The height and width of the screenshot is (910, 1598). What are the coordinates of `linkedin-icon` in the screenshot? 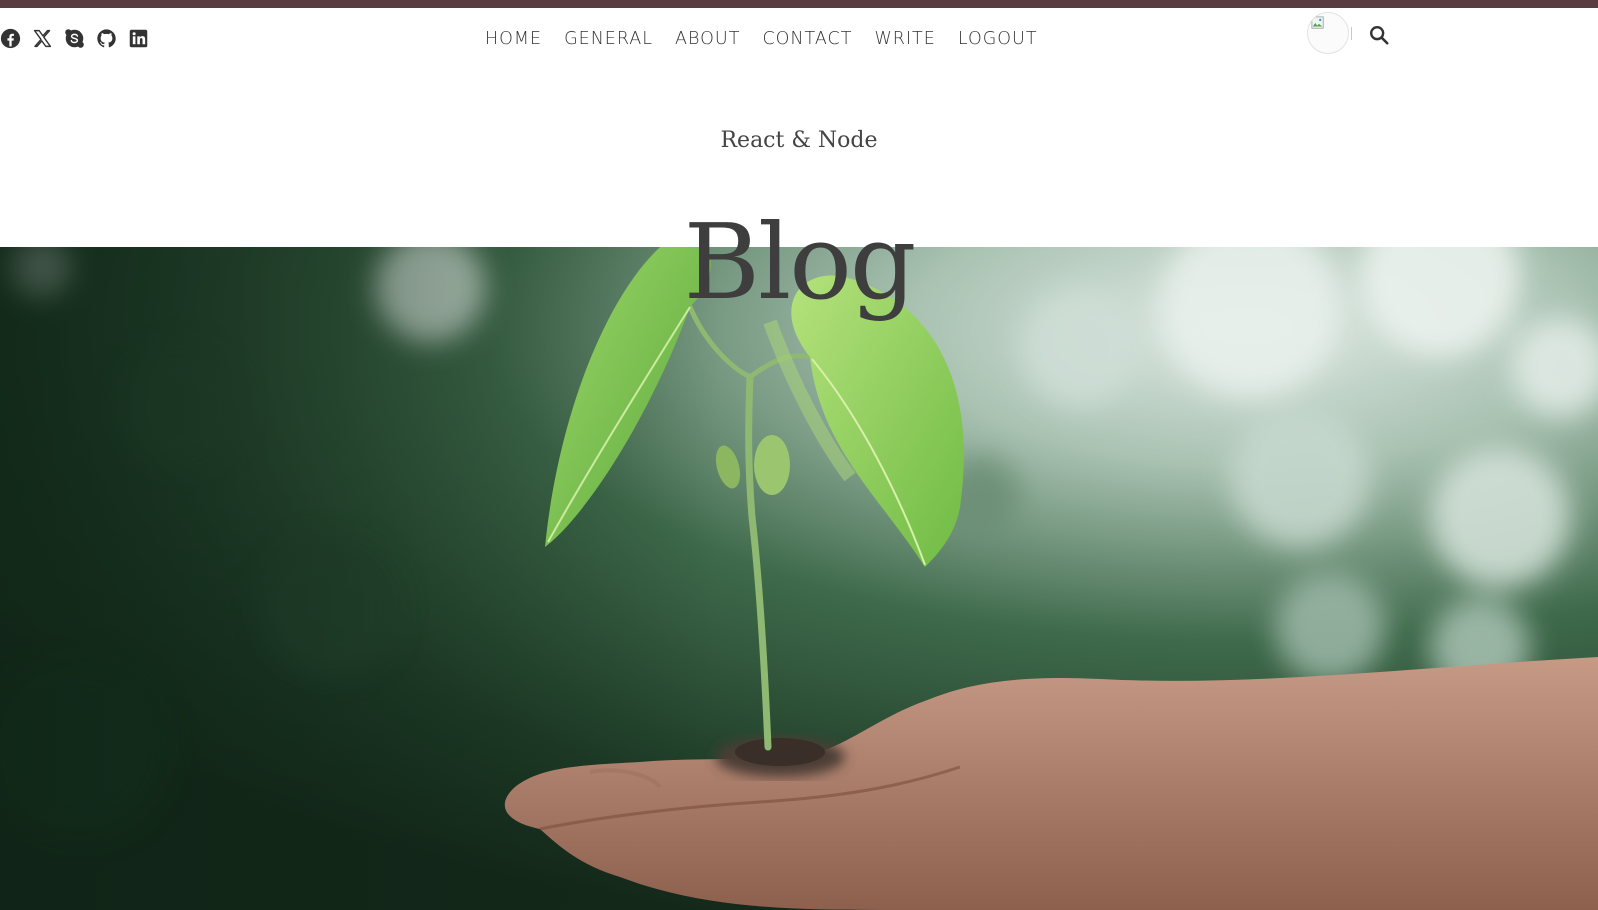 It's located at (138, 38).